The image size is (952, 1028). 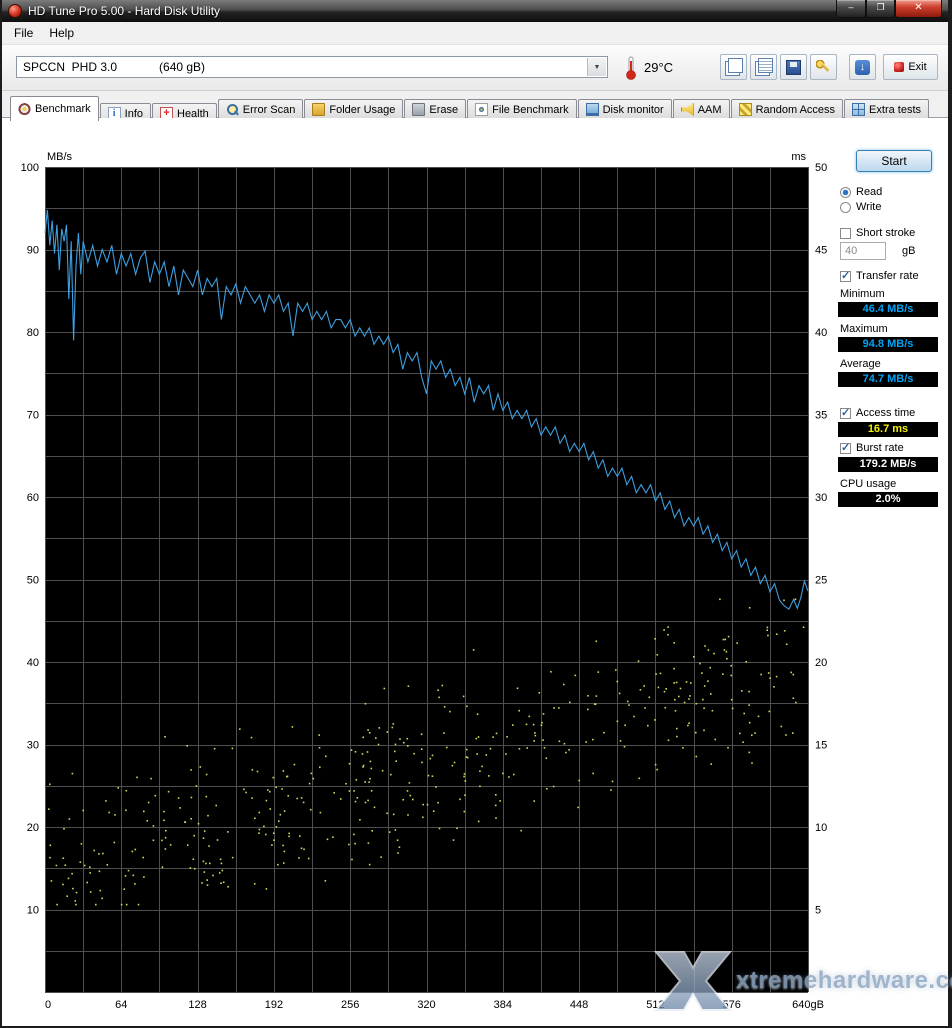 What do you see at coordinates (821, 746) in the screenshot?
I see `svg-text: 15` at bounding box center [821, 746].